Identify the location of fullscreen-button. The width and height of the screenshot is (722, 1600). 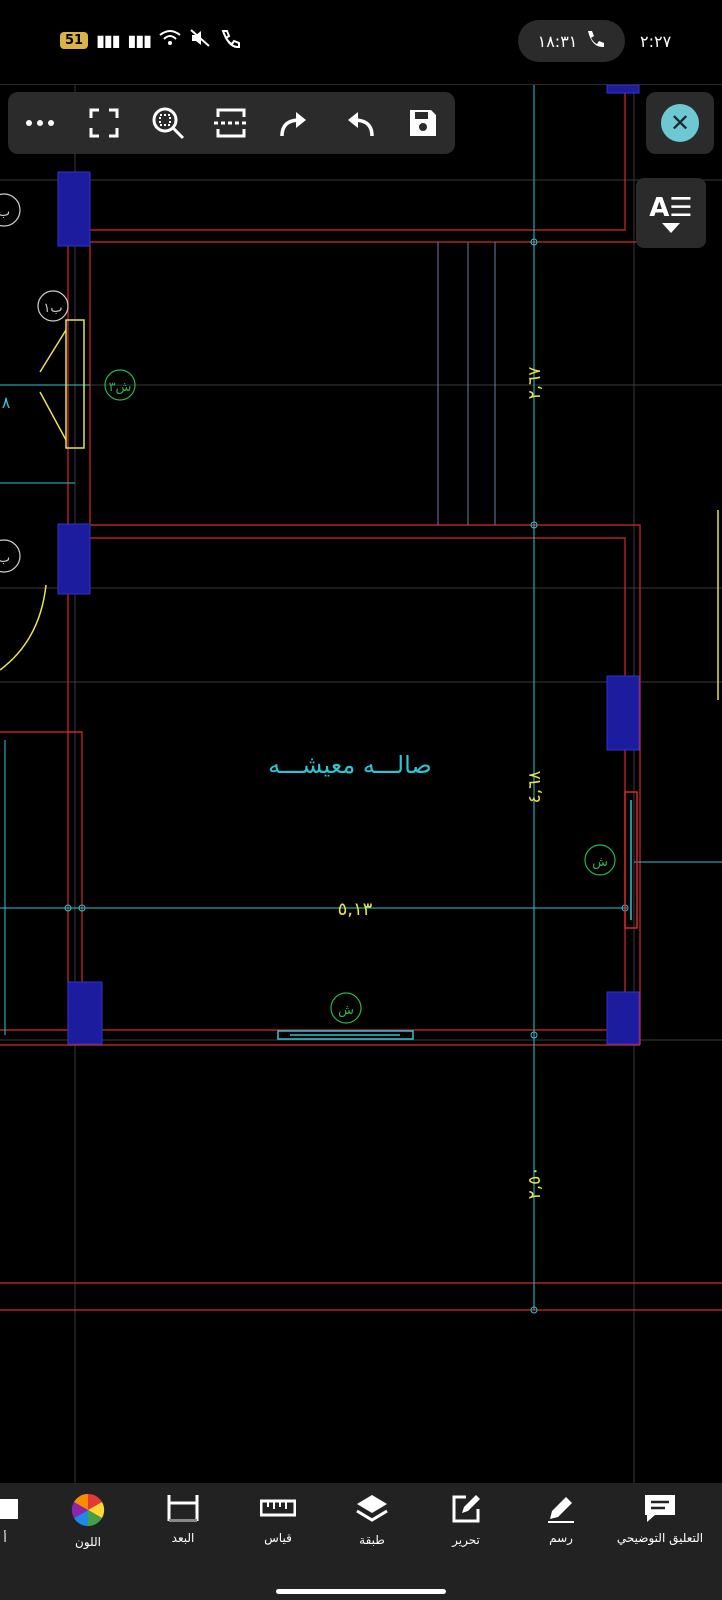
(104, 123).